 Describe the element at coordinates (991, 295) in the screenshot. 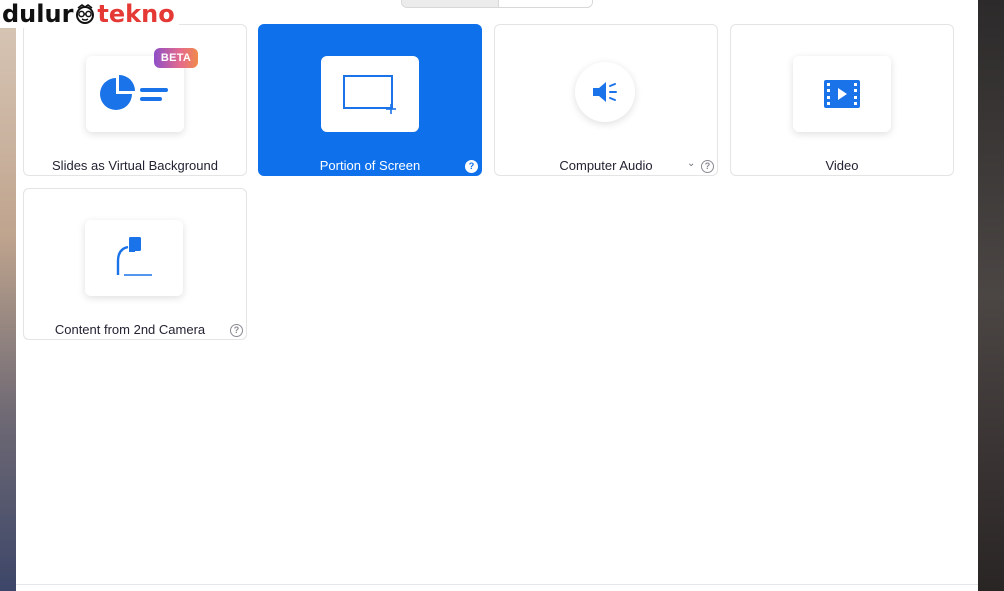

I see `background-video-right` at that location.